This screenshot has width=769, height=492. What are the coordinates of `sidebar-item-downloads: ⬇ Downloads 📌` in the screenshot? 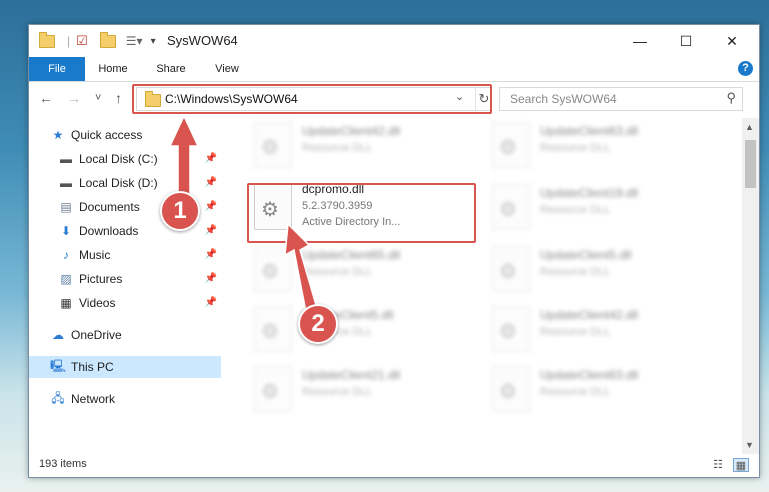 It's located at (140, 231).